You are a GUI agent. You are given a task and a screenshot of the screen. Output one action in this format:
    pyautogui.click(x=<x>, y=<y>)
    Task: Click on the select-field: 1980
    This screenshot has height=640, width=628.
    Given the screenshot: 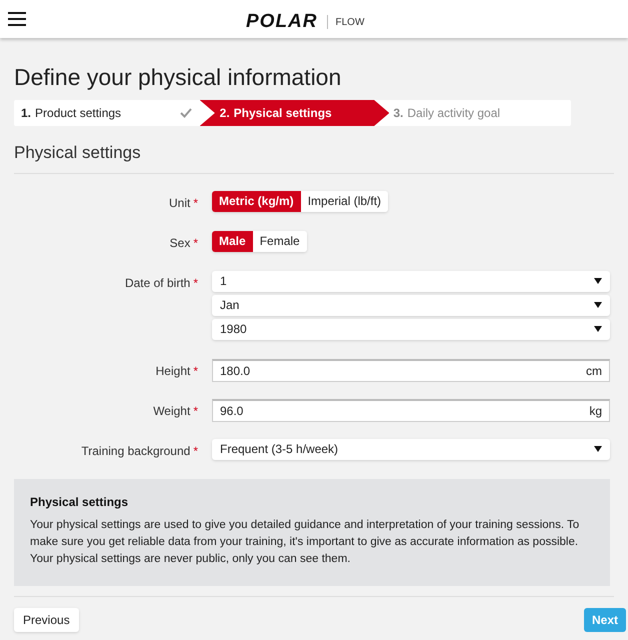 What is the action you would take?
    pyautogui.click(x=411, y=329)
    